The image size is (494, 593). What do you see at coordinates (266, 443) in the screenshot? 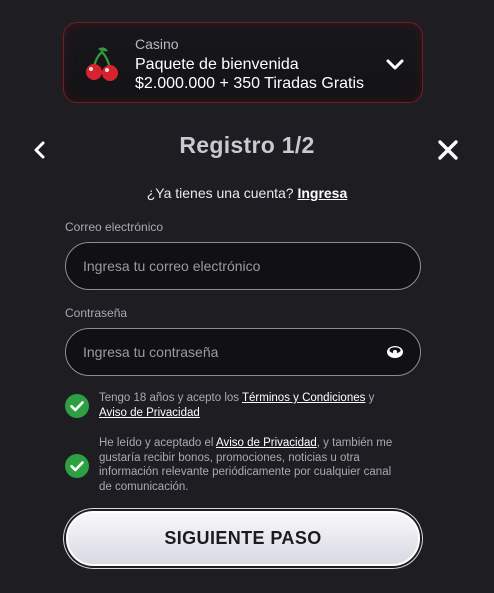
I see `marketing-privacy-link: Aviso de Privacidad` at bounding box center [266, 443].